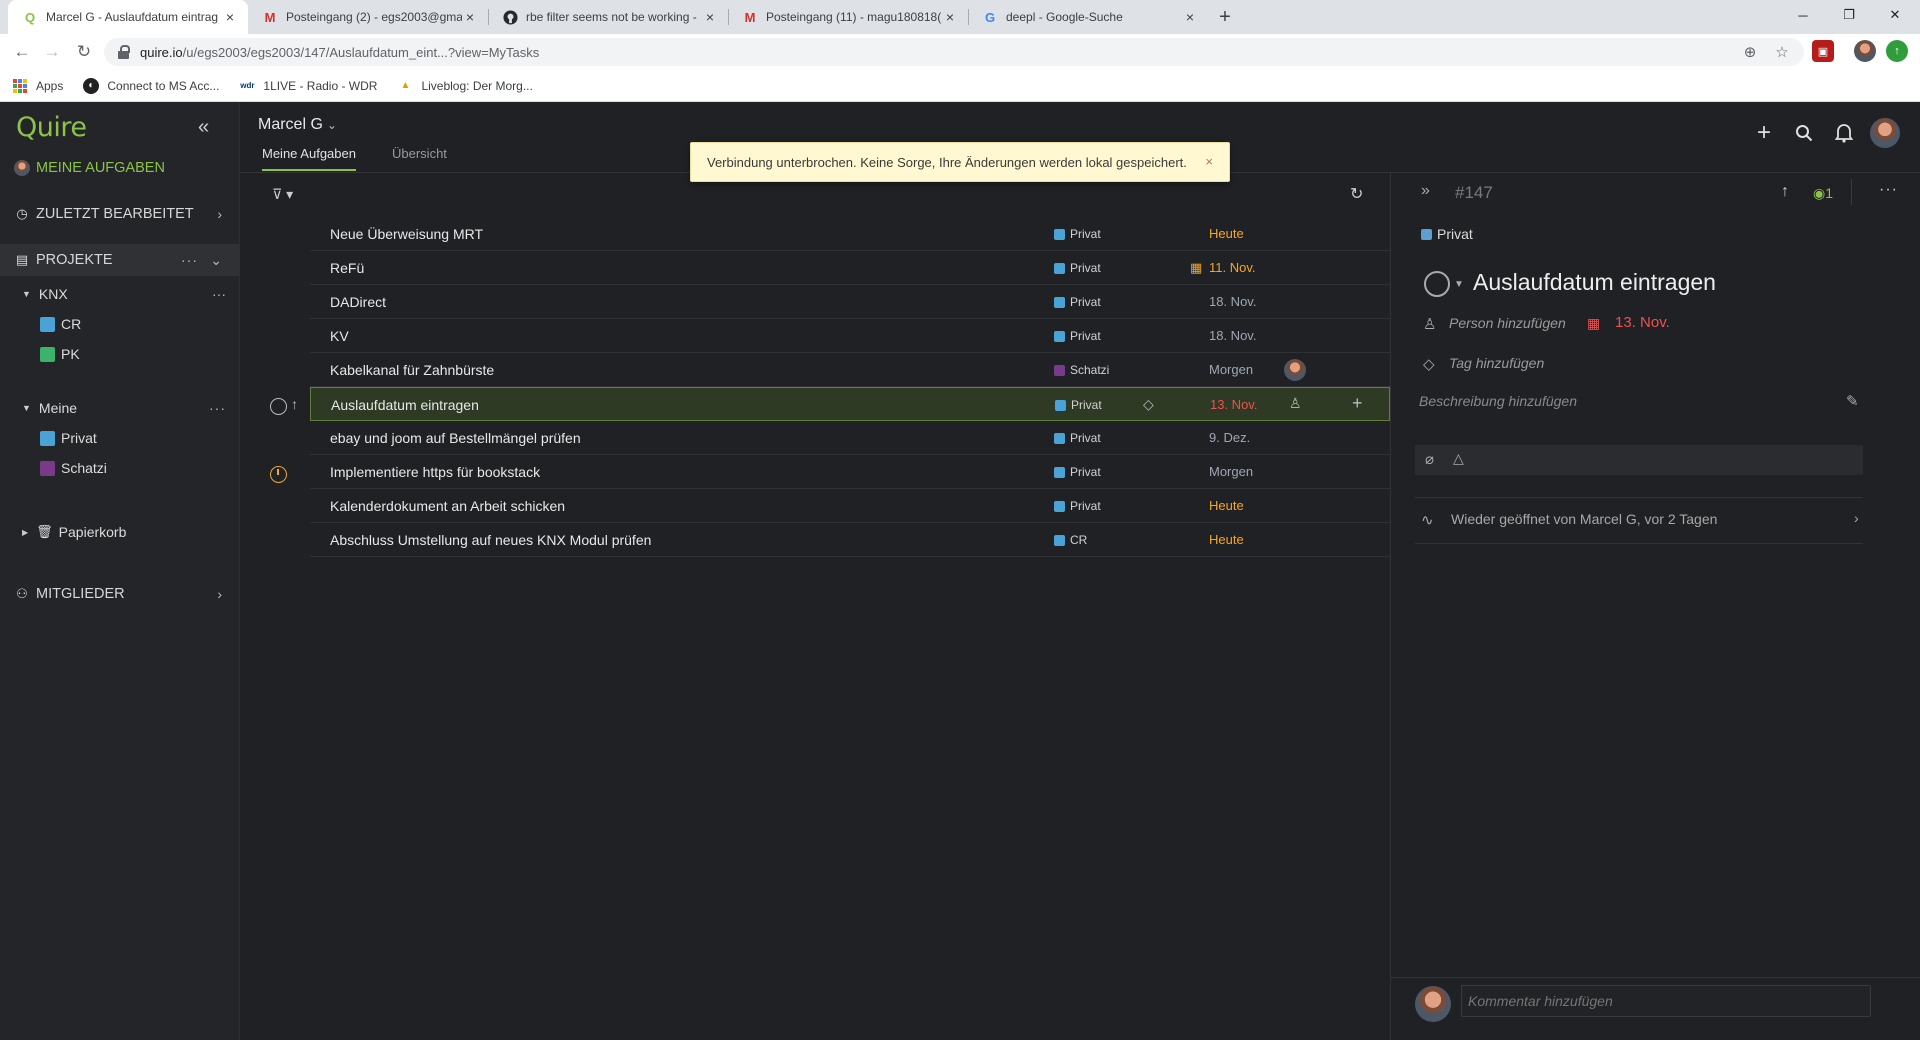  Describe the element at coordinates (120, 408) in the screenshot. I see `sidebar-group-meine: ▼ Meine ···` at that location.